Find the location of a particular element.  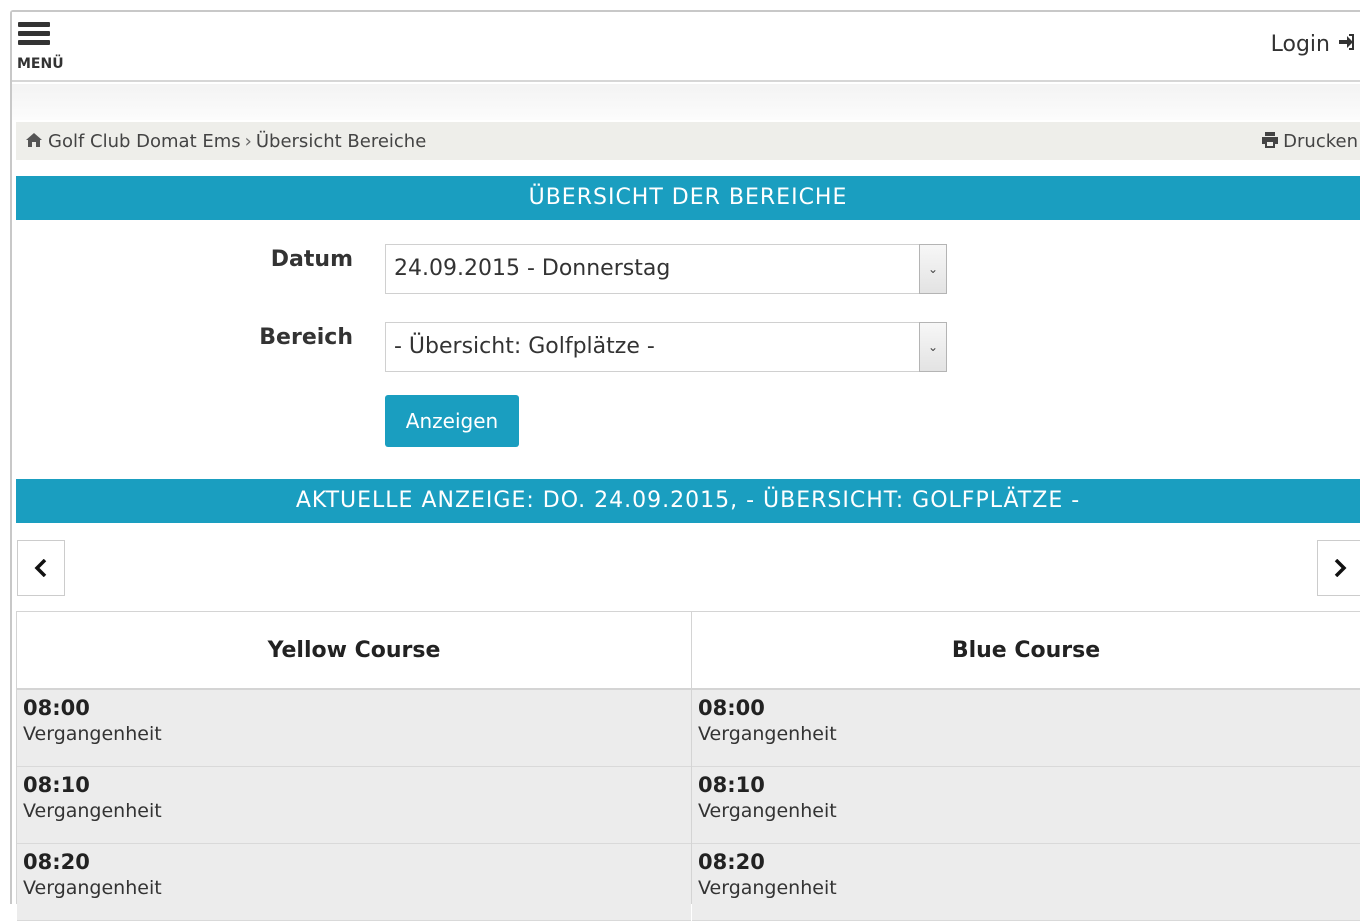

menu-label: MENÜ is located at coordinates (40, 64).